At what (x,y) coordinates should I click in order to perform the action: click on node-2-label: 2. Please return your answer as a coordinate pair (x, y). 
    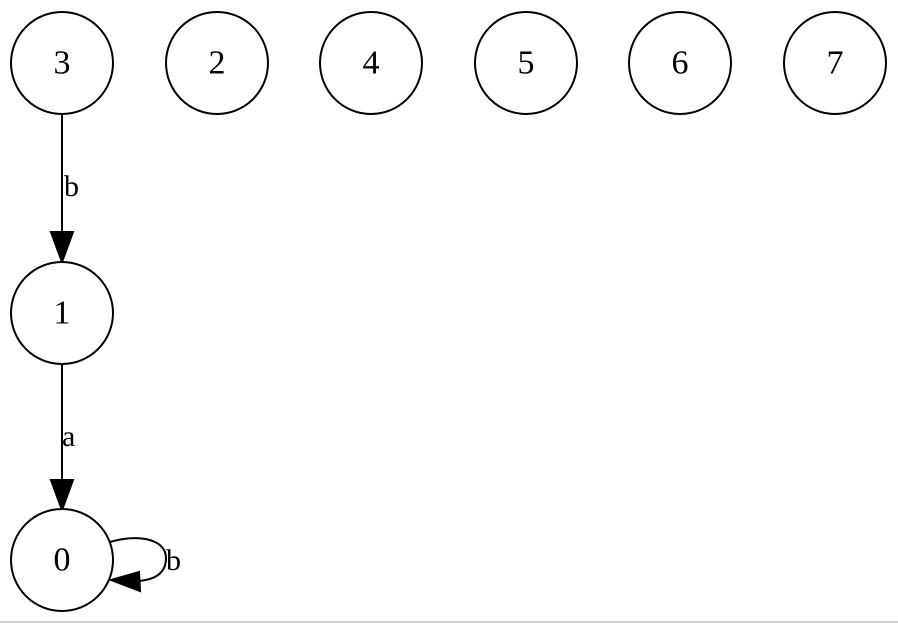
    Looking at the image, I should click on (217, 63).